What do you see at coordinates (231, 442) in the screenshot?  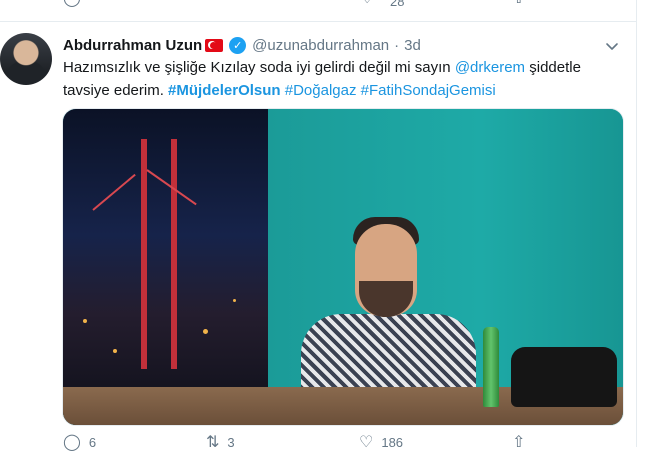 I see `retweet-count: 3` at bounding box center [231, 442].